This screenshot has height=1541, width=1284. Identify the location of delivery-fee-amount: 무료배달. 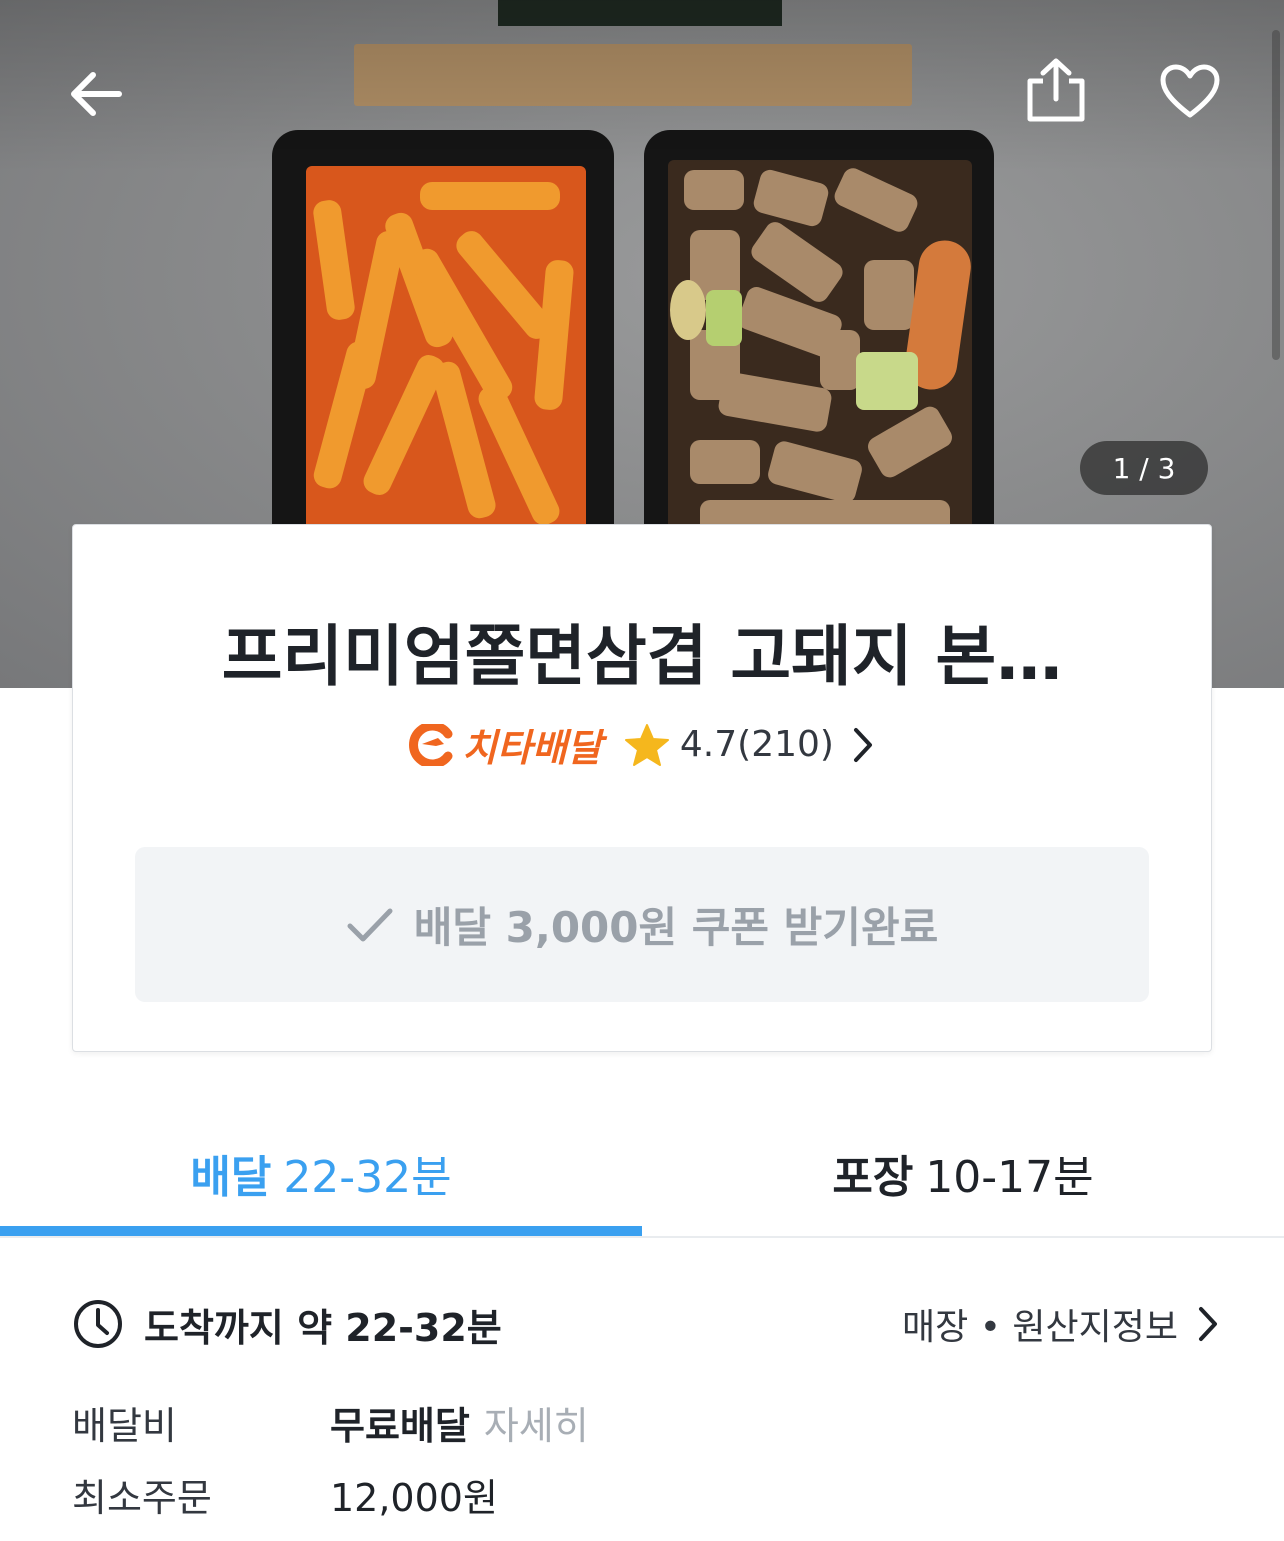
(400, 1425).